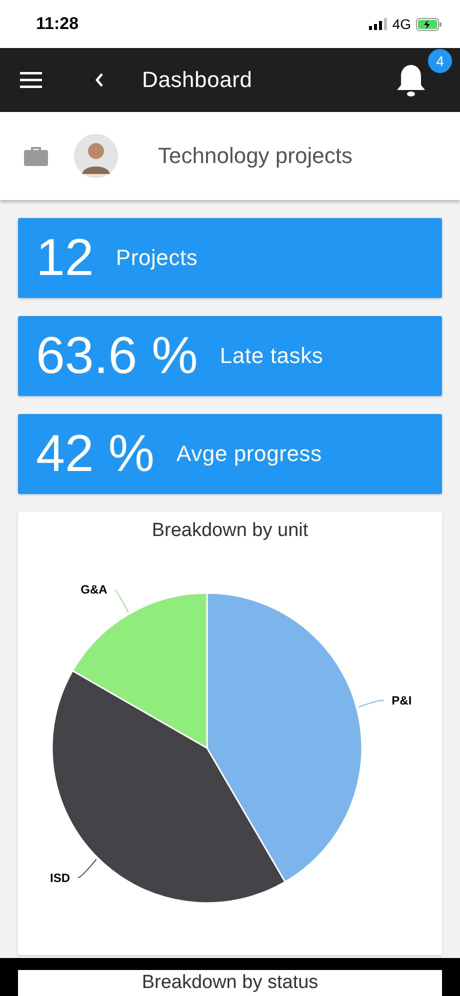 This screenshot has width=460, height=996. What do you see at coordinates (411, 80) in the screenshot?
I see `notifications-button` at bounding box center [411, 80].